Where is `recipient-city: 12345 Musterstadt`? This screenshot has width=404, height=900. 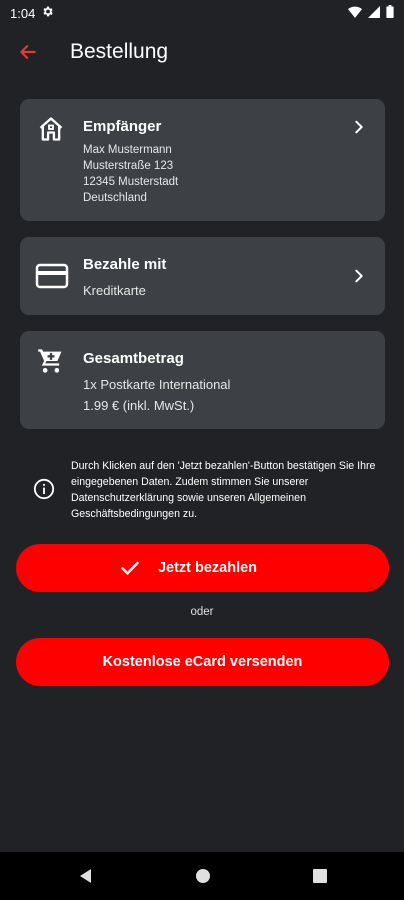
recipient-city: 12345 Musterstadt is located at coordinates (131, 182).